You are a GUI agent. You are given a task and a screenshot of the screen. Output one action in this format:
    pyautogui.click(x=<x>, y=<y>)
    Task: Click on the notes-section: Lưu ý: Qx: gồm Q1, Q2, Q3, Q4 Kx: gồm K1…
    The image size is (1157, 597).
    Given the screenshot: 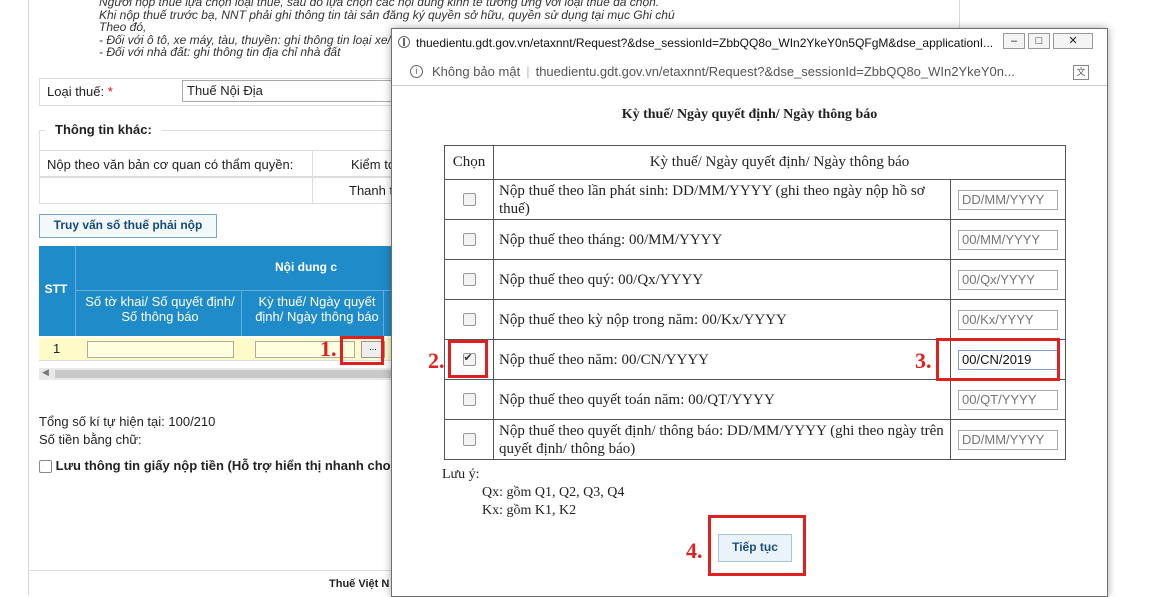 What is the action you would take?
    pyautogui.click(x=533, y=493)
    